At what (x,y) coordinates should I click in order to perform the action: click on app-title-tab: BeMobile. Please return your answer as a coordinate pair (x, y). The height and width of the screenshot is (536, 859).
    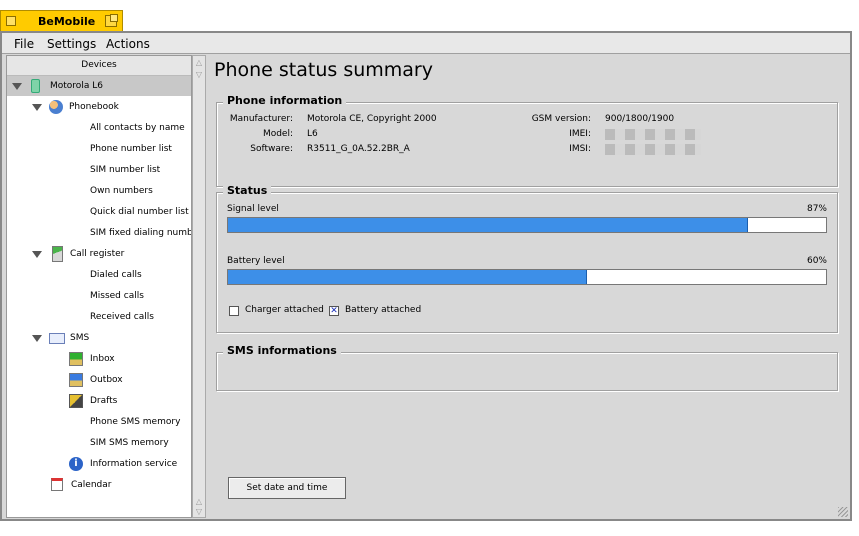
    Looking at the image, I should click on (61, 20).